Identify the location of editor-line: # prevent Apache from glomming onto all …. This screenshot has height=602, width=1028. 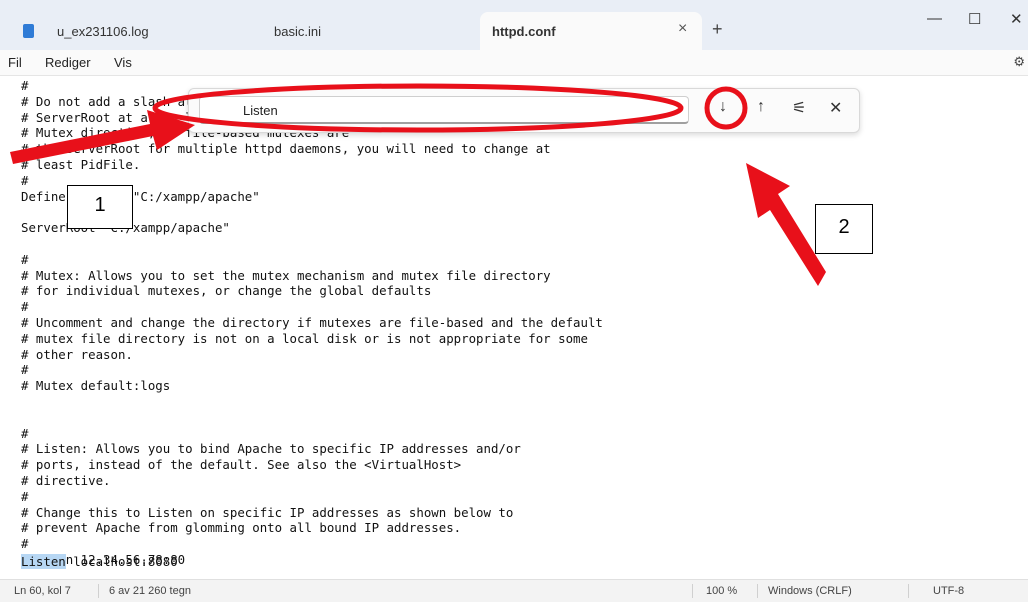
(241, 528).